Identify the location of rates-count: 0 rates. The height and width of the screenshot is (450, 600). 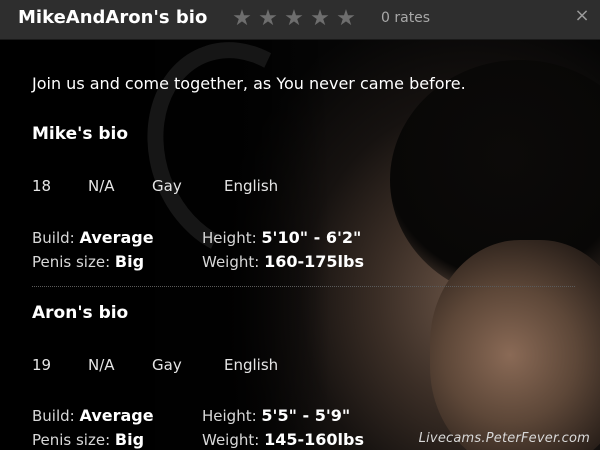
(406, 18).